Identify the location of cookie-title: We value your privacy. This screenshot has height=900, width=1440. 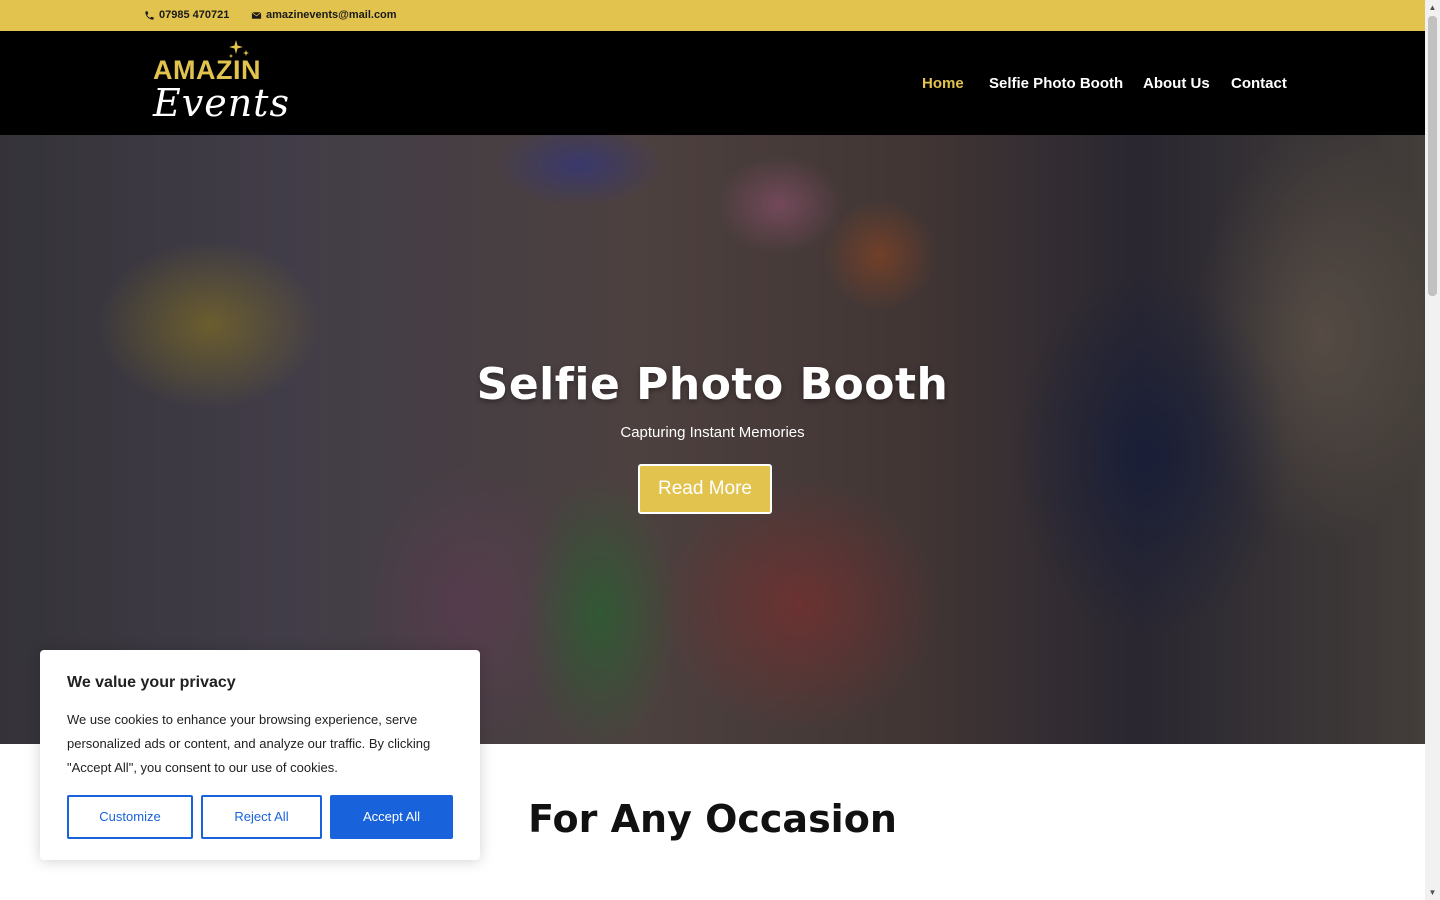
(151, 682).